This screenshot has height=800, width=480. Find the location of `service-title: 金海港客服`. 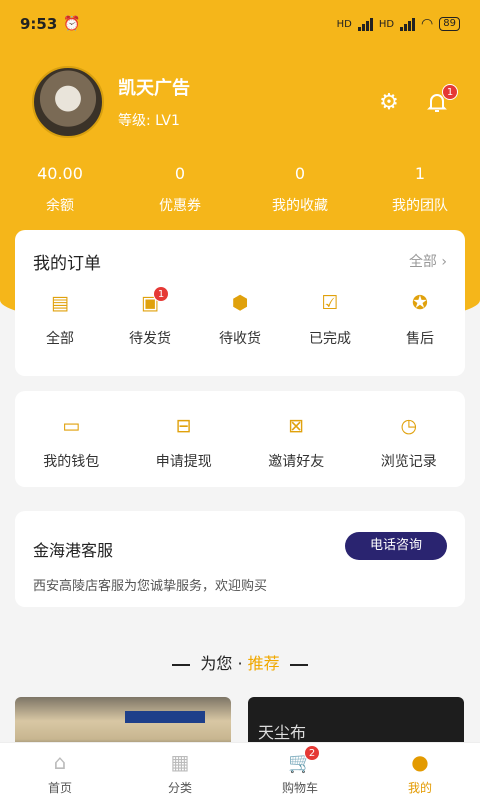

service-title: 金海港客服 is located at coordinates (73, 550).